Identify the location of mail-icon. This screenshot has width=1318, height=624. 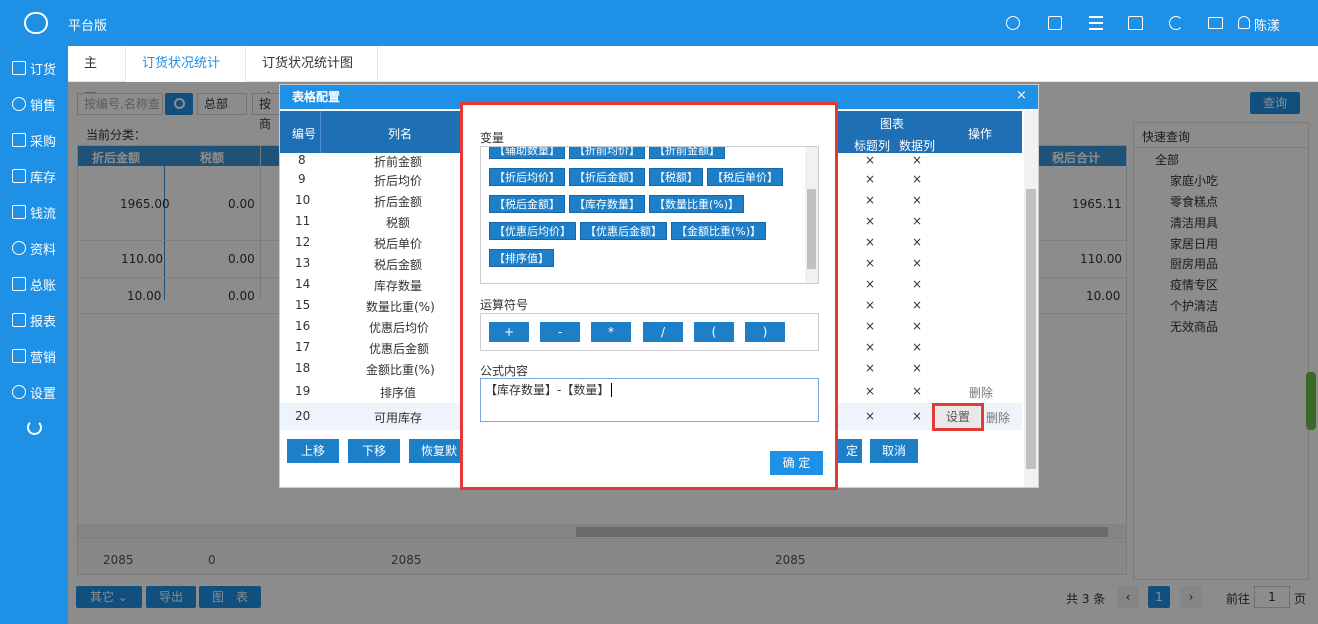
(1215, 23).